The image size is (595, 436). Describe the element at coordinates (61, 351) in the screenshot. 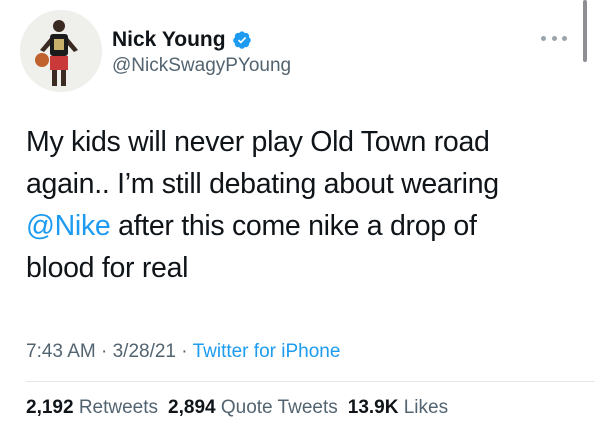

I see `tweet-time: 7:43 AM` at that location.